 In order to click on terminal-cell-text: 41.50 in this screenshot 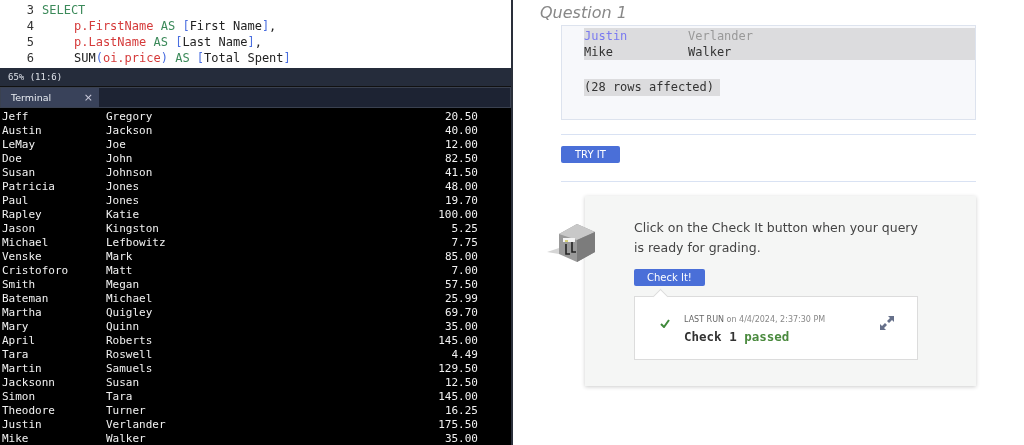, I will do `click(460, 172)`.